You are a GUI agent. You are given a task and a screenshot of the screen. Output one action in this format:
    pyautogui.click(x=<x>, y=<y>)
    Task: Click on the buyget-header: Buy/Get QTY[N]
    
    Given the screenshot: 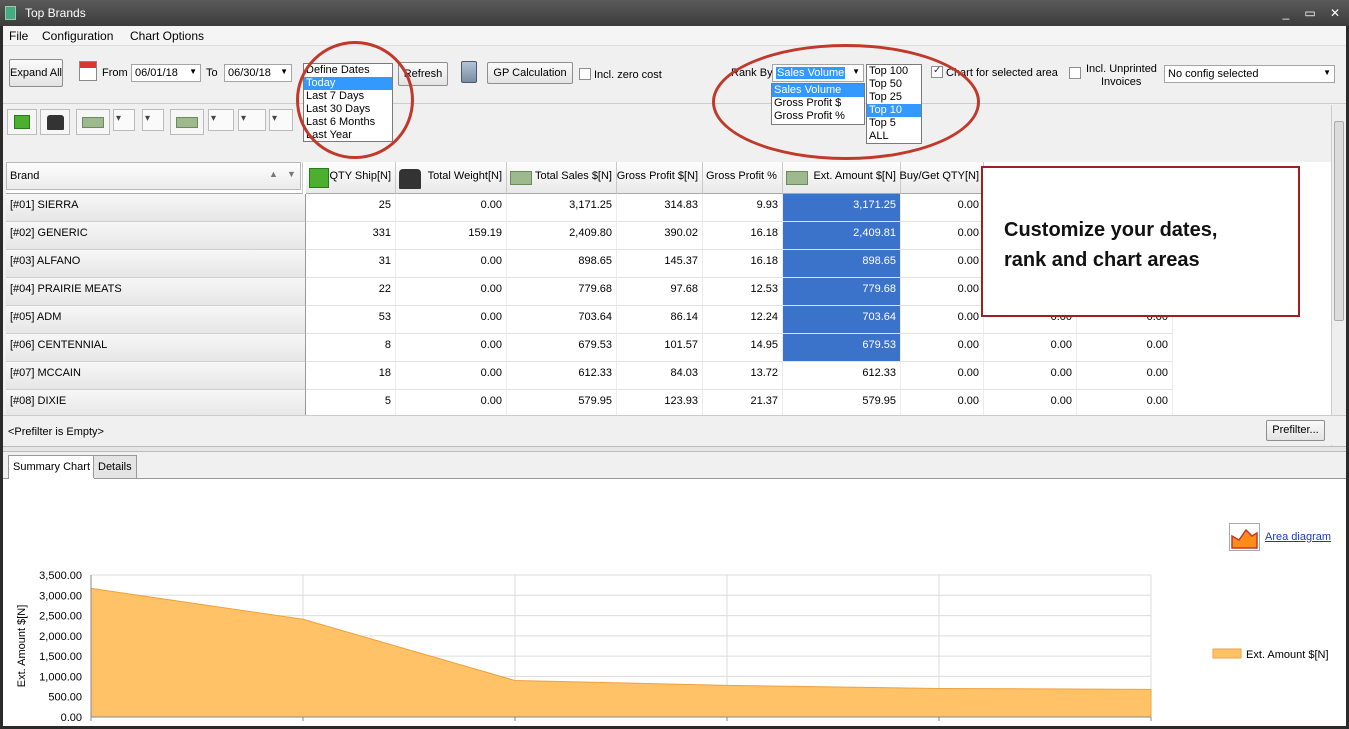 What is the action you would take?
    pyautogui.click(x=942, y=178)
    